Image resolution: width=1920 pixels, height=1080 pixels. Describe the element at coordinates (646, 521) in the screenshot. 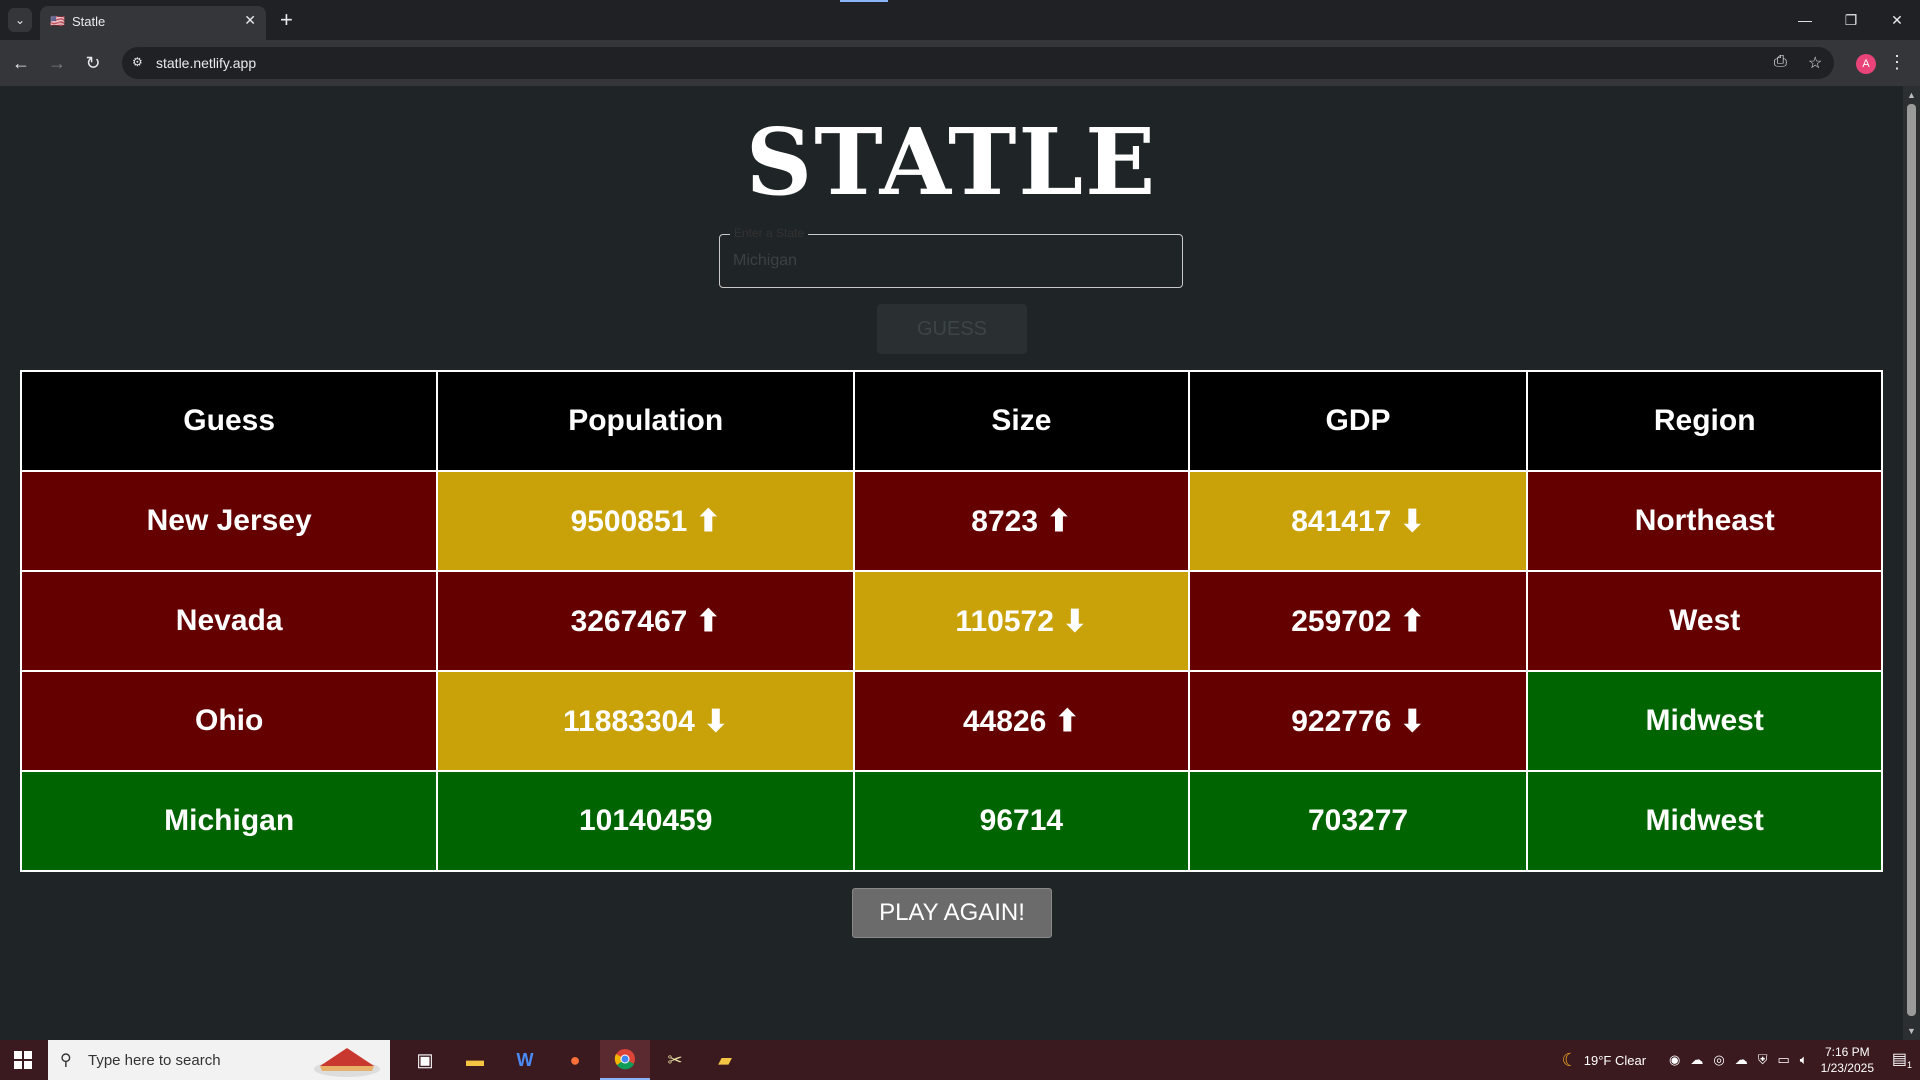

I see `cell-population: 9500851 ⬆` at that location.